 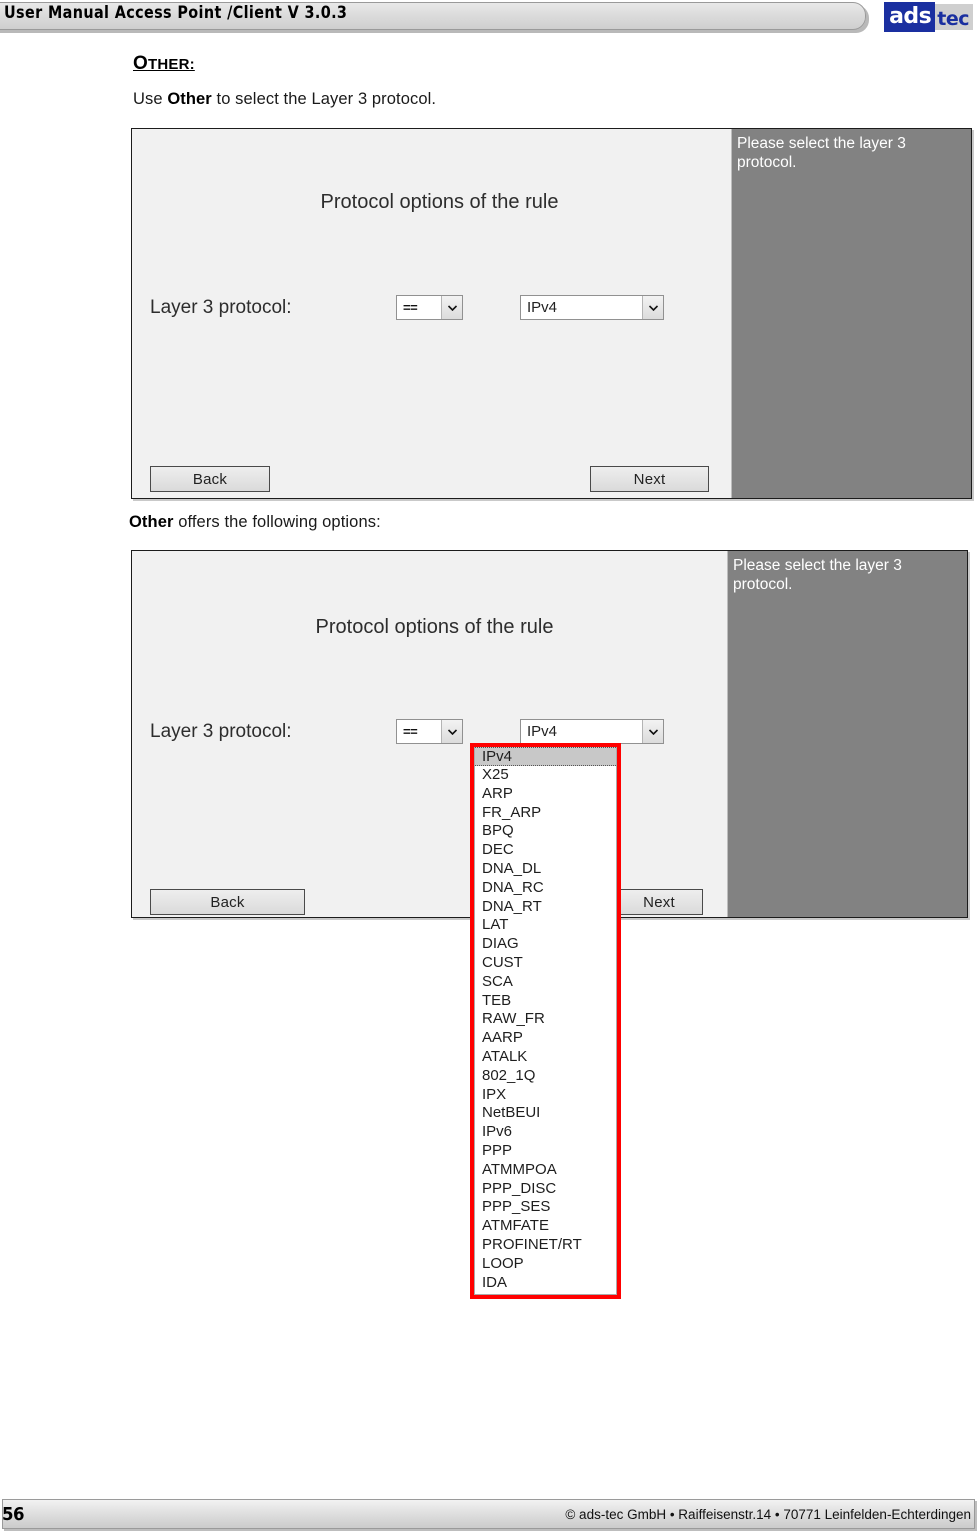 What do you see at coordinates (419, 731) in the screenshot?
I see `screenshot2-operator-value: ==` at bounding box center [419, 731].